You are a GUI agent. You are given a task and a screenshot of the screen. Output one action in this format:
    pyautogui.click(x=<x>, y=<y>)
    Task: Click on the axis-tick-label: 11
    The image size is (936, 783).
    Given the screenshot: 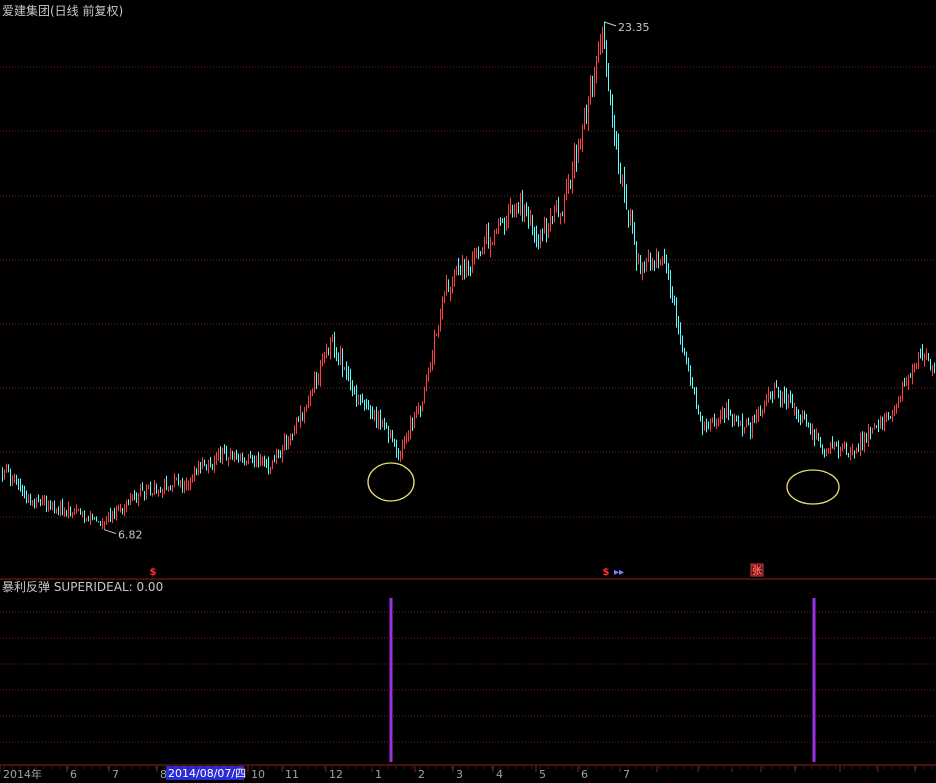 What is the action you would take?
    pyautogui.click(x=292, y=774)
    